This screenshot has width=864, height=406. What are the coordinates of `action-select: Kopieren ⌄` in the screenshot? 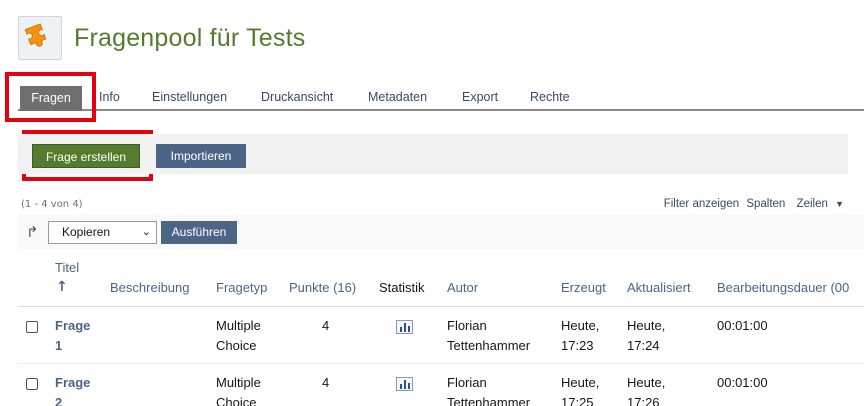 It's located at (102, 232).